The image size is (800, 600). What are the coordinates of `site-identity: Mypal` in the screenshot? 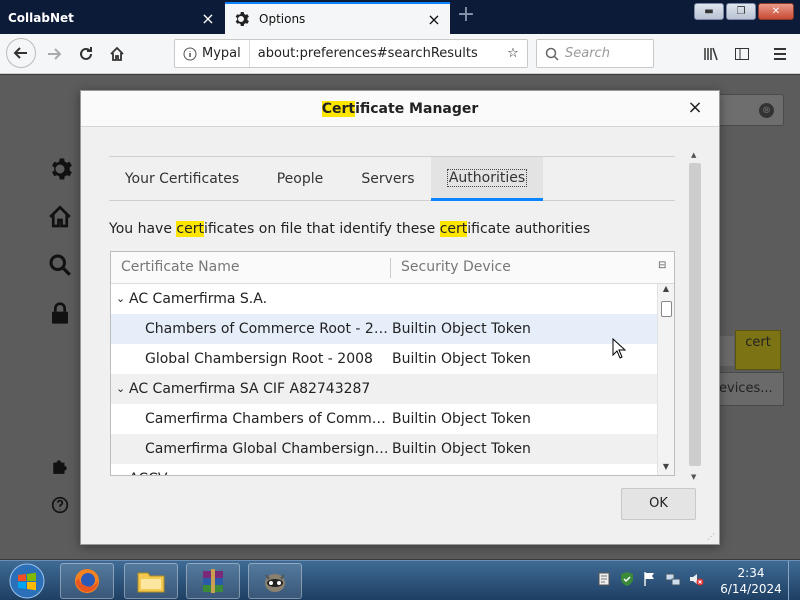 It's located at (212, 53).